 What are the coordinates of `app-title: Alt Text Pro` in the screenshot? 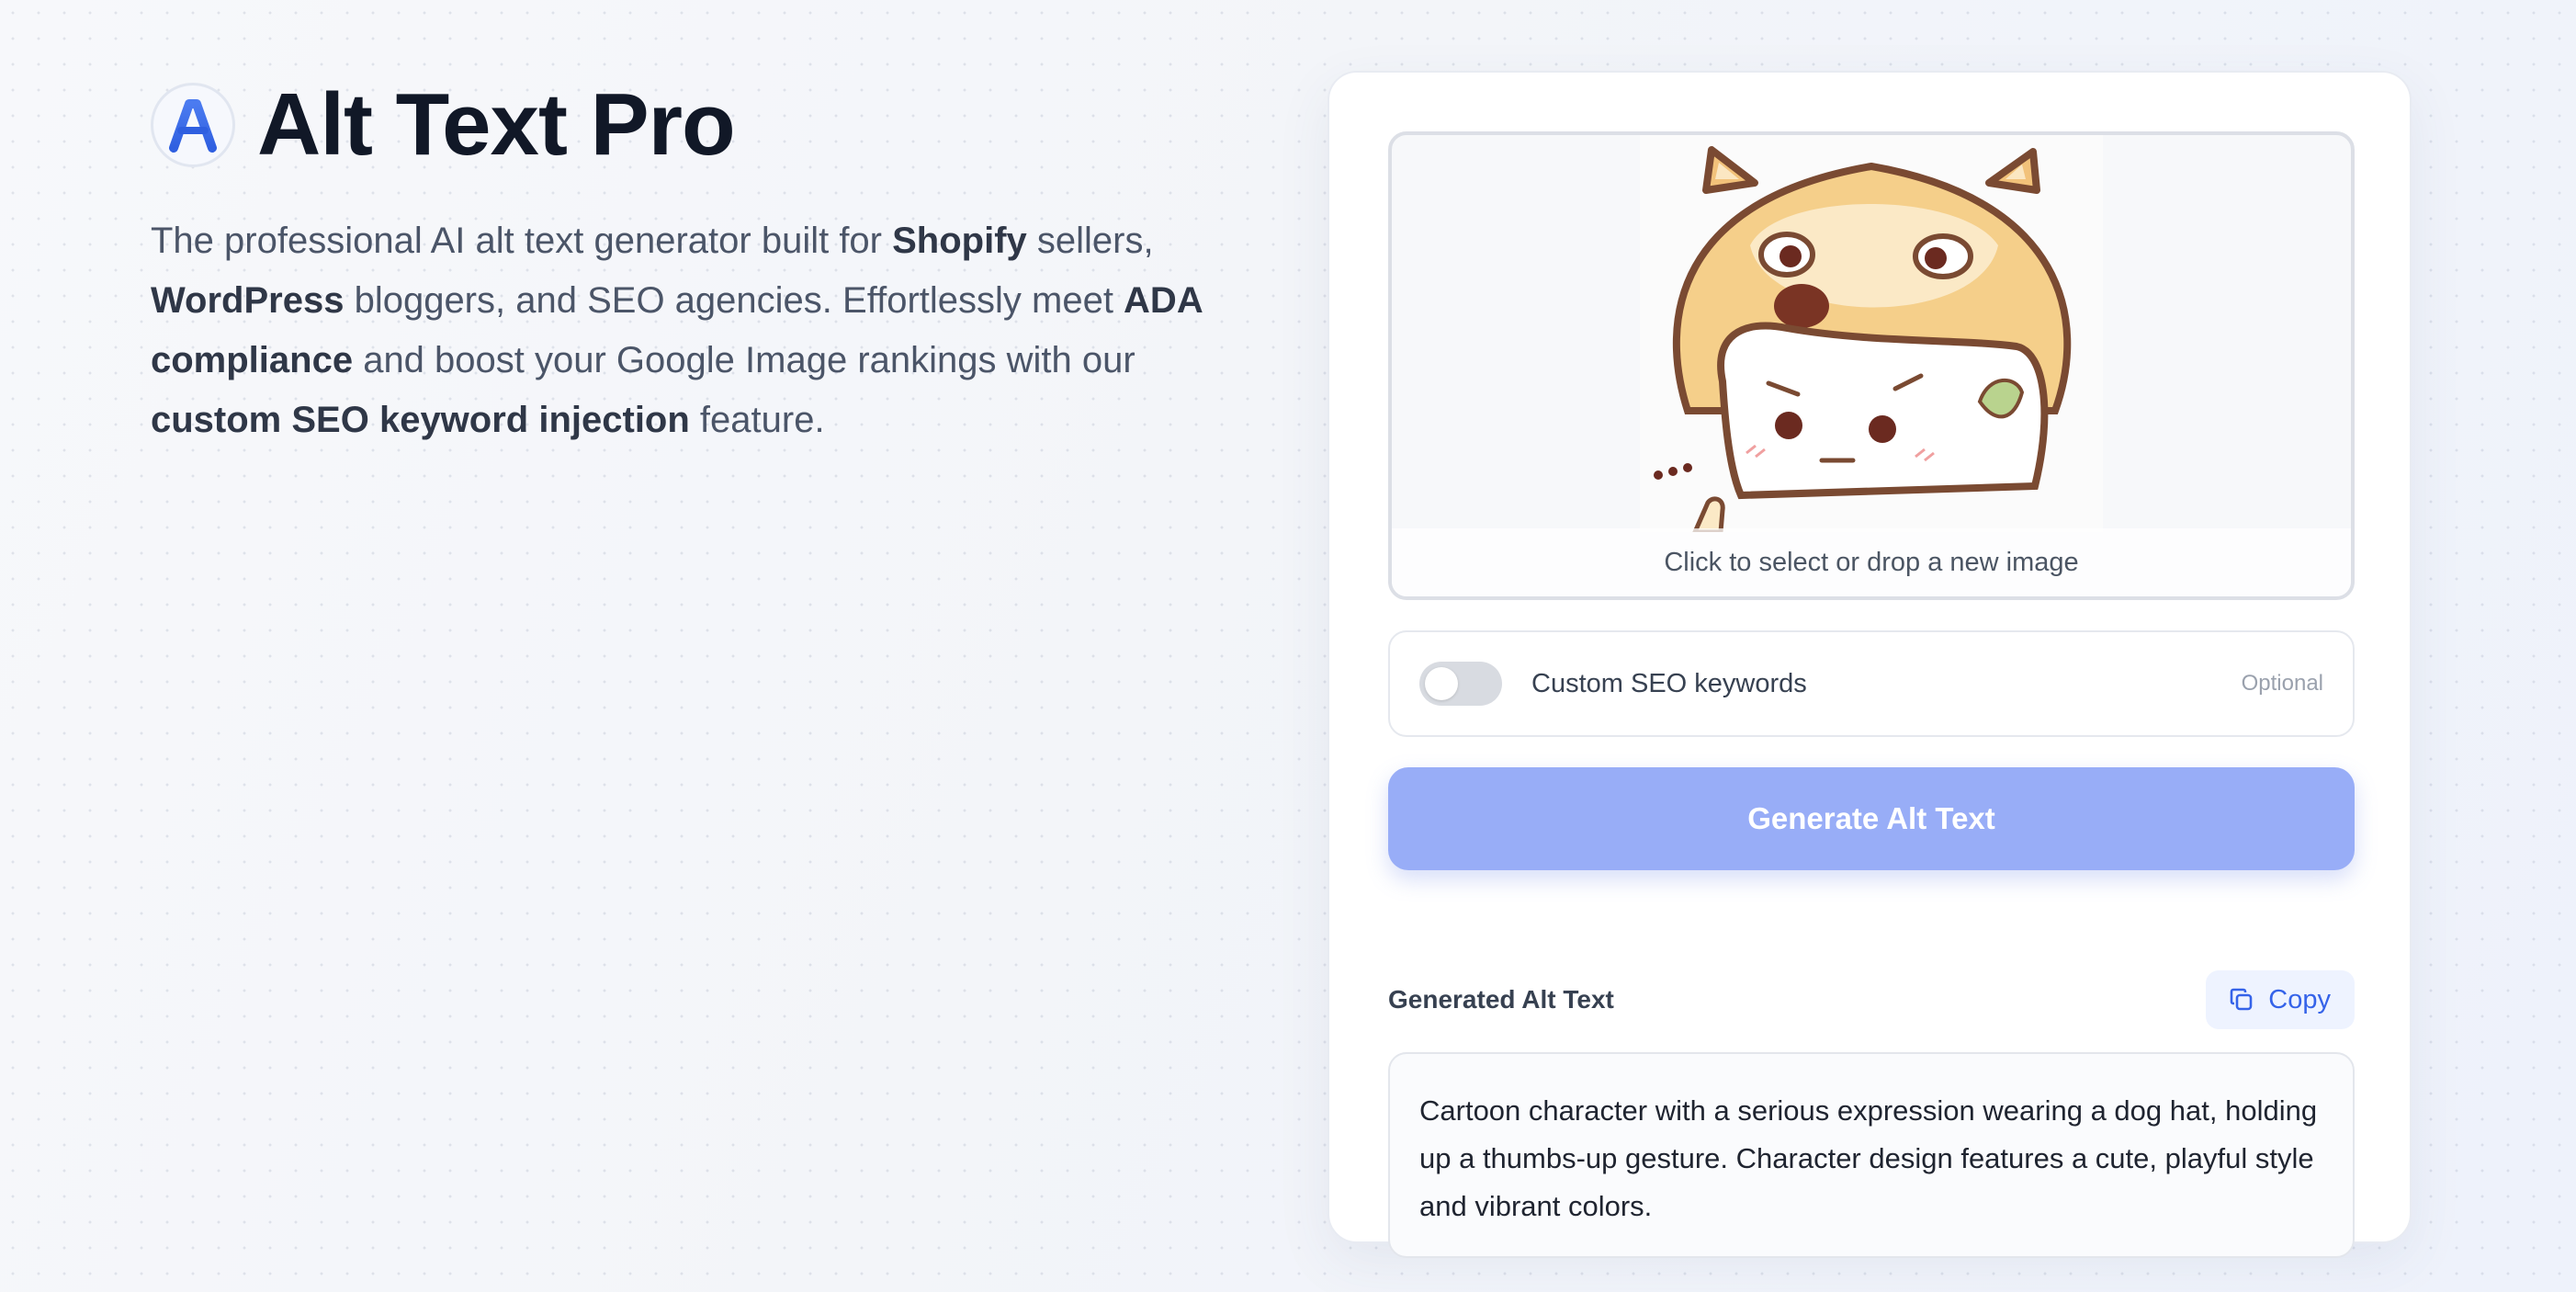 It's located at (496, 124).